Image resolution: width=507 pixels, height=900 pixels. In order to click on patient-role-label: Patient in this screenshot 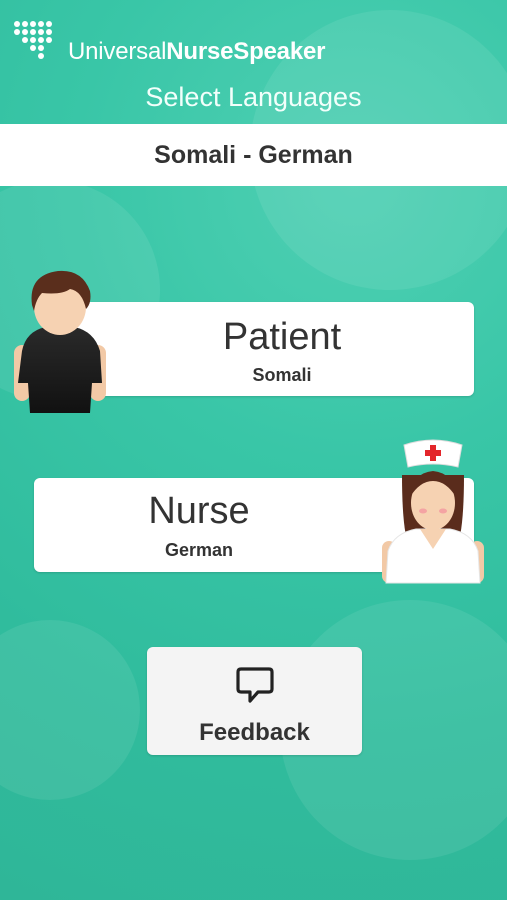, I will do `click(282, 337)`.